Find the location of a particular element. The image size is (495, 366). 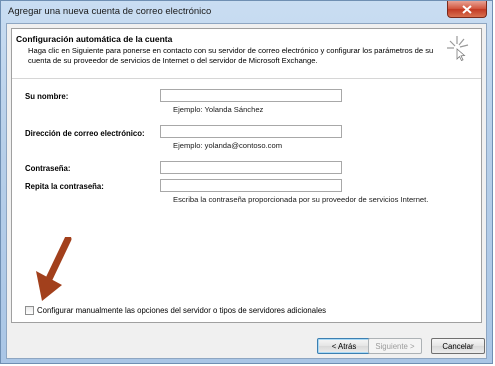

next-button: Siguiente > is located at coordinates (395, 346).